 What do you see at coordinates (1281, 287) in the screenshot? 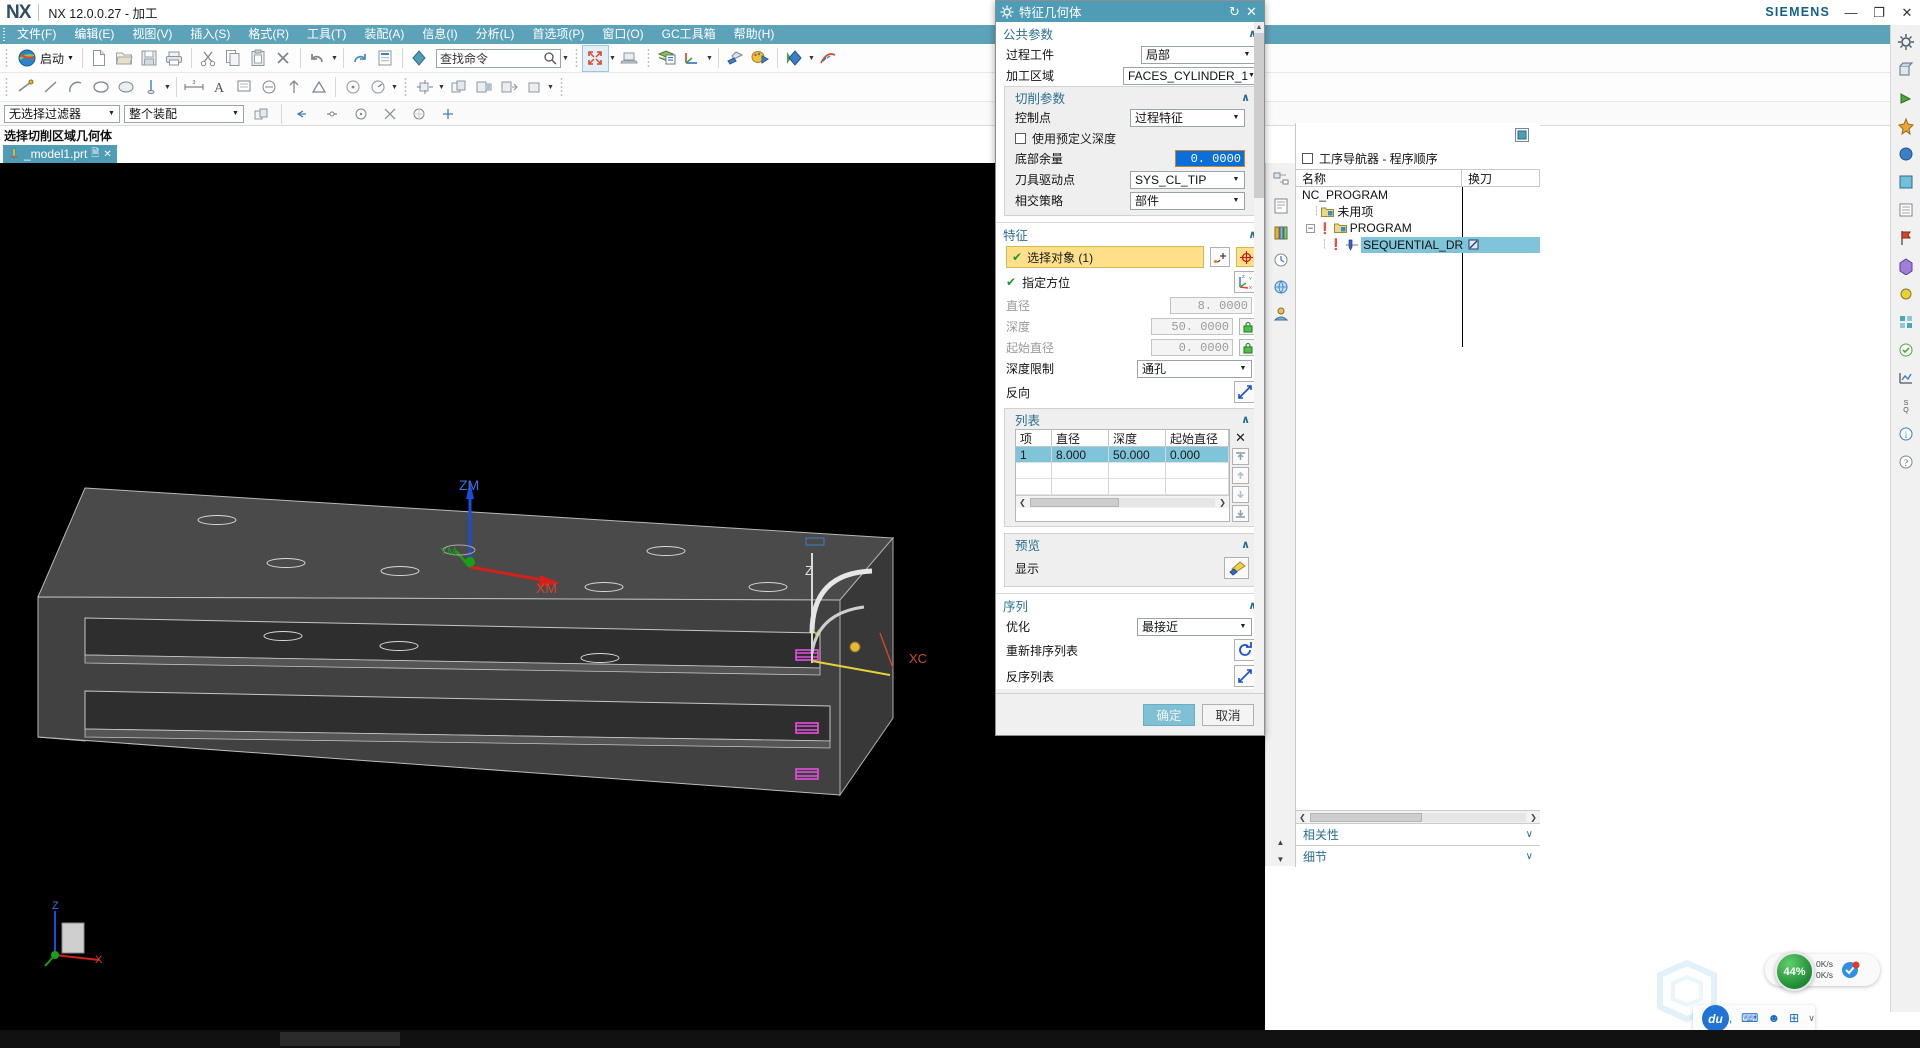
I see `resource-web-browser` at bounding box center [1281, 287].